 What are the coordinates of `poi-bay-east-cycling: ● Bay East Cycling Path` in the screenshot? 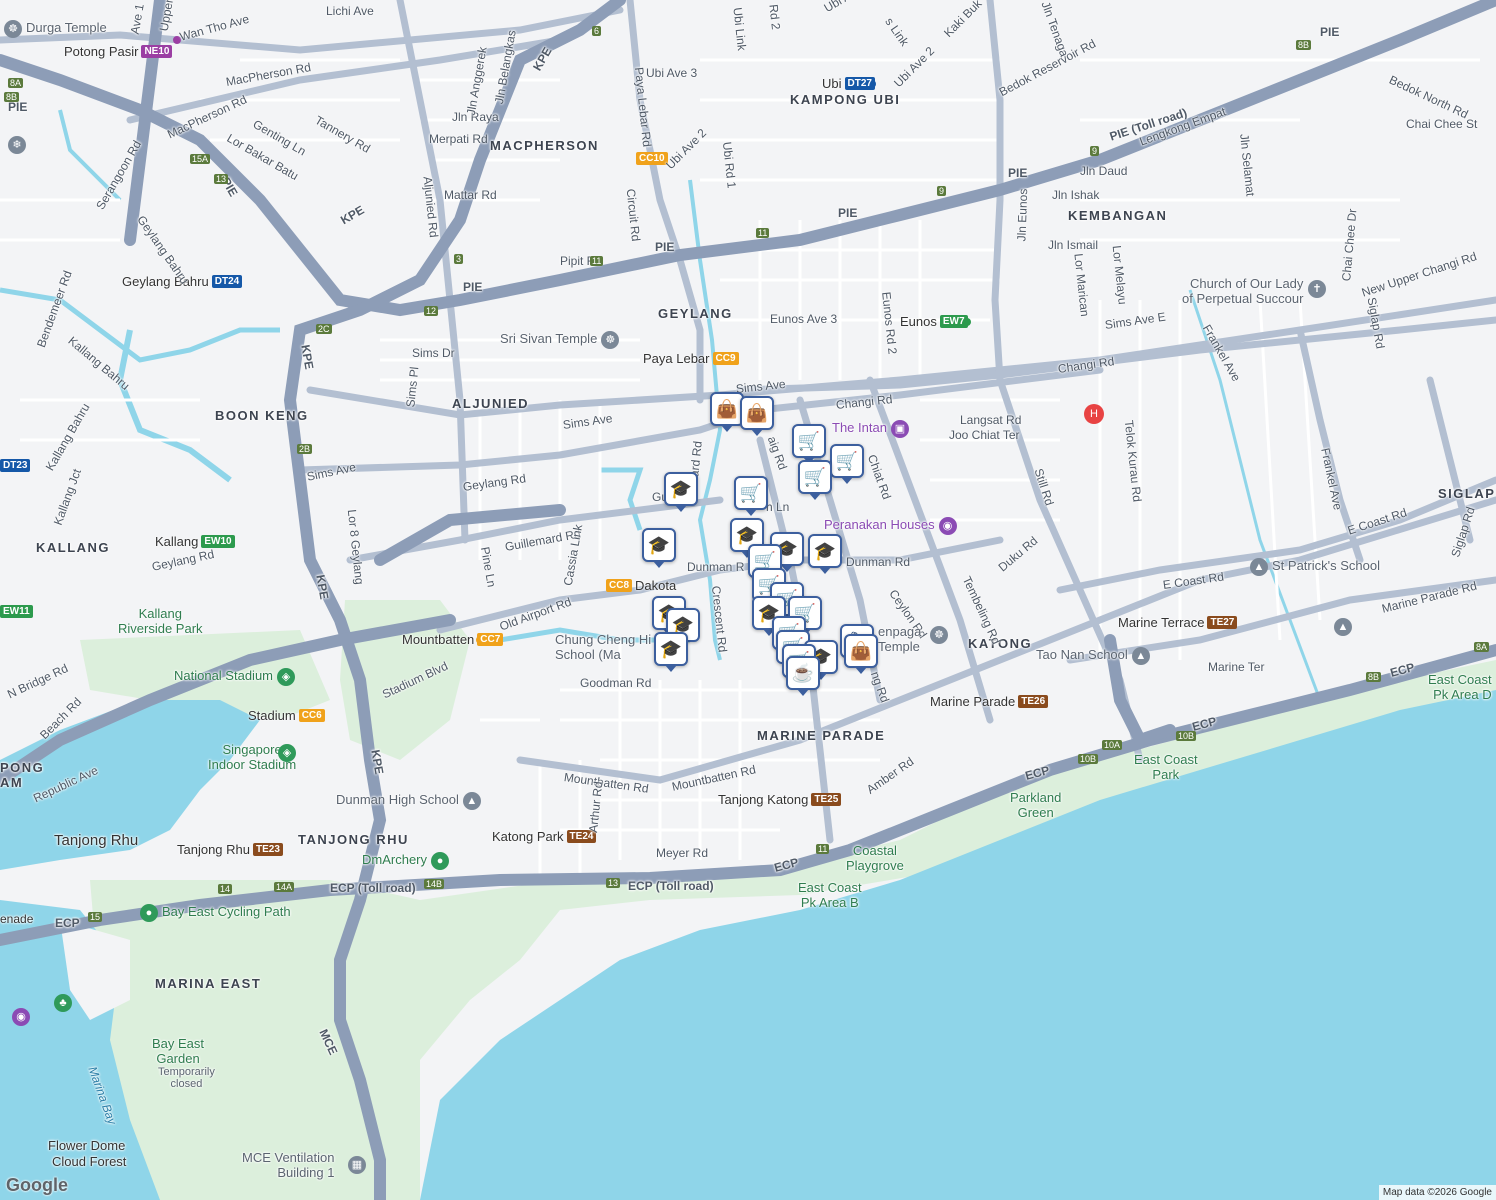 It's located at (215, 913).